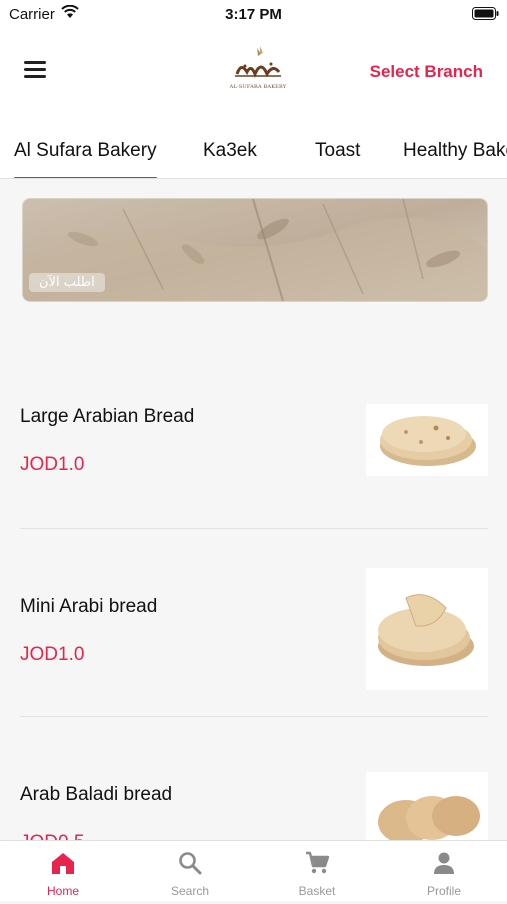  I want to click on cart-icon, so click(318, 862).